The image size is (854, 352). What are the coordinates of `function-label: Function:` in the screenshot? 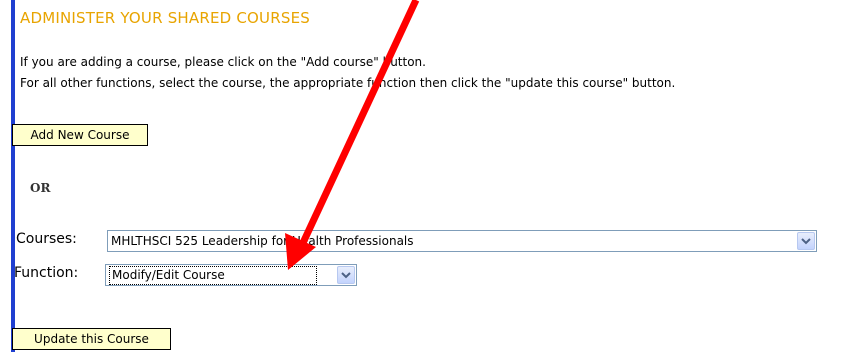 It's located at (46, 273).